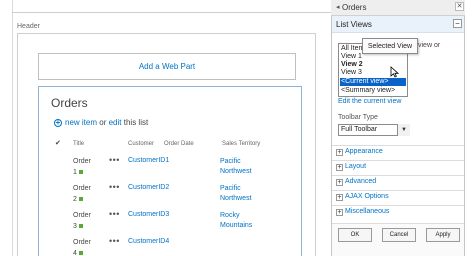 Image resolution: width=474 pixels, height=256 pixels. I want to click on ok-button: OK, so click(355, 235).